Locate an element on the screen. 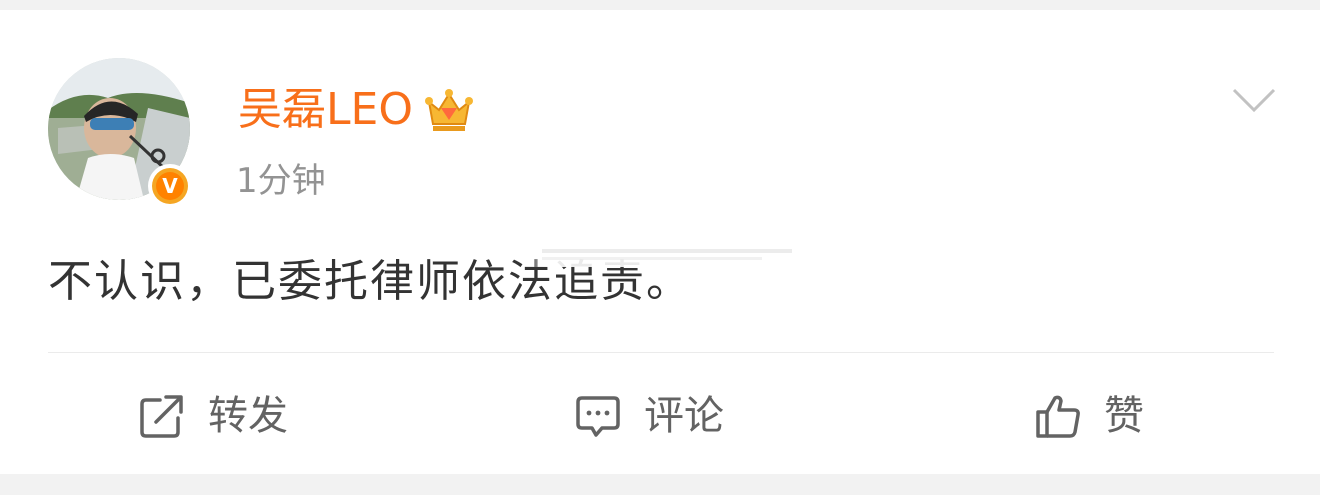  chevron-down-icon is located at coordinates (1254, 100).